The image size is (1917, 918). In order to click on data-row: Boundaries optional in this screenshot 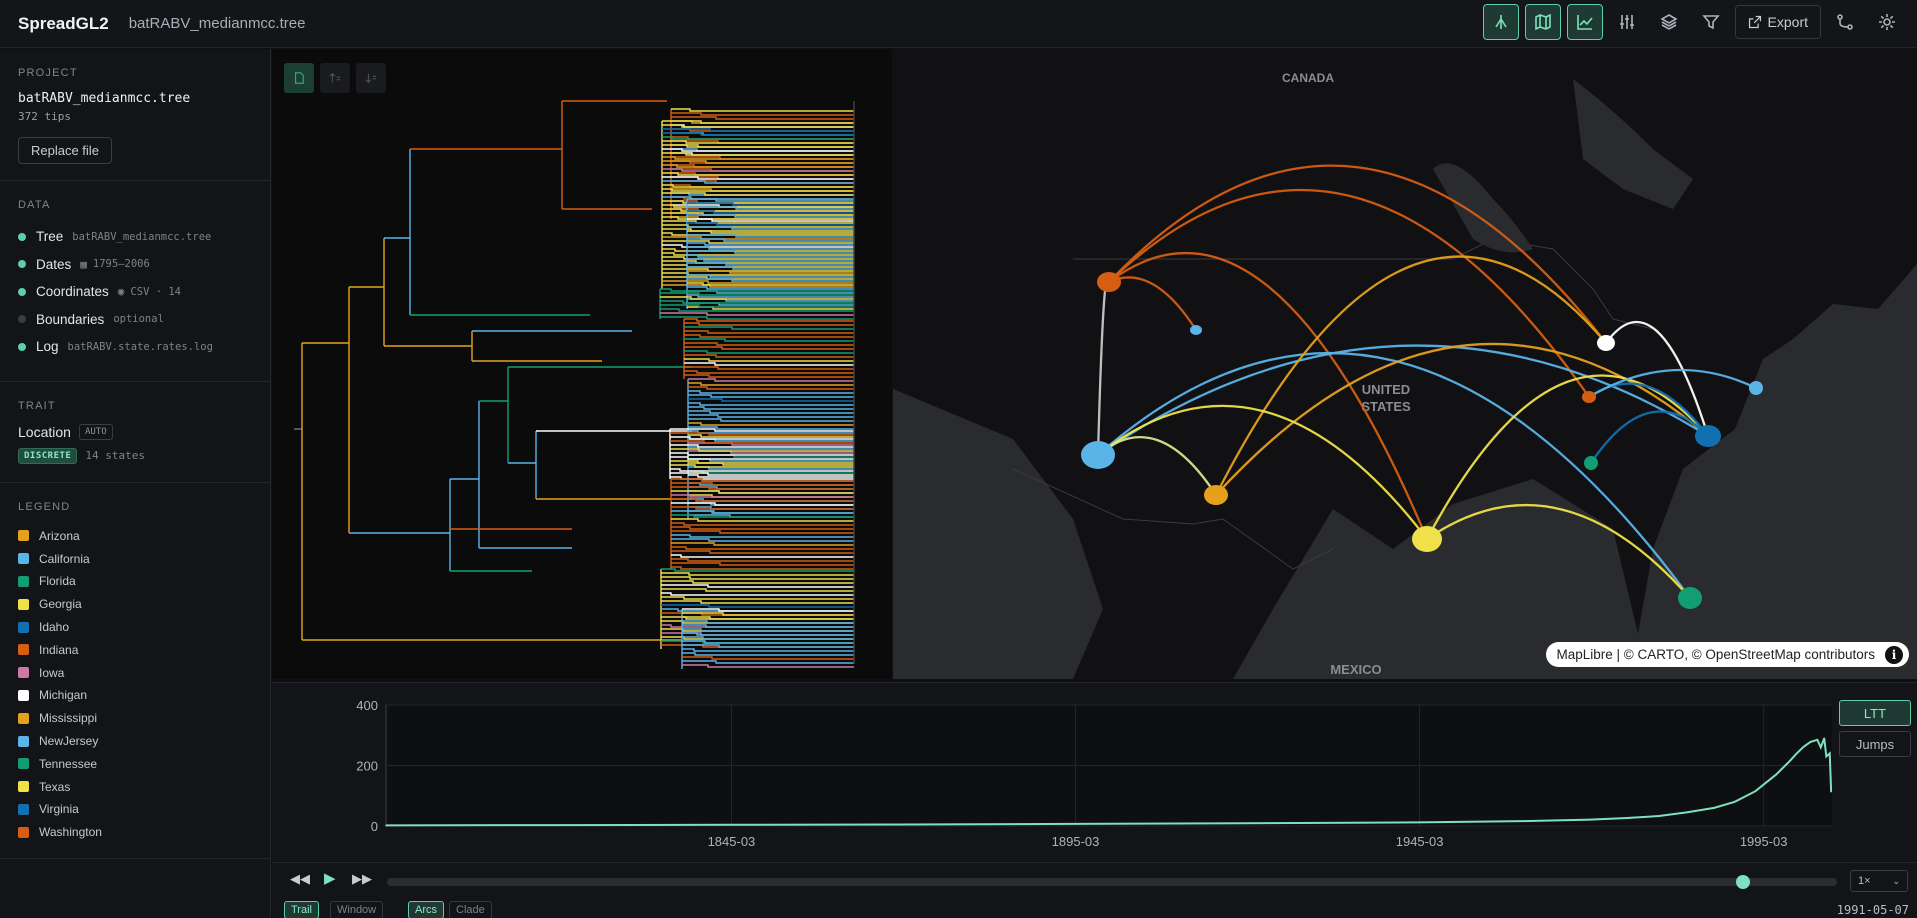, I will do `click(135, 320)`.